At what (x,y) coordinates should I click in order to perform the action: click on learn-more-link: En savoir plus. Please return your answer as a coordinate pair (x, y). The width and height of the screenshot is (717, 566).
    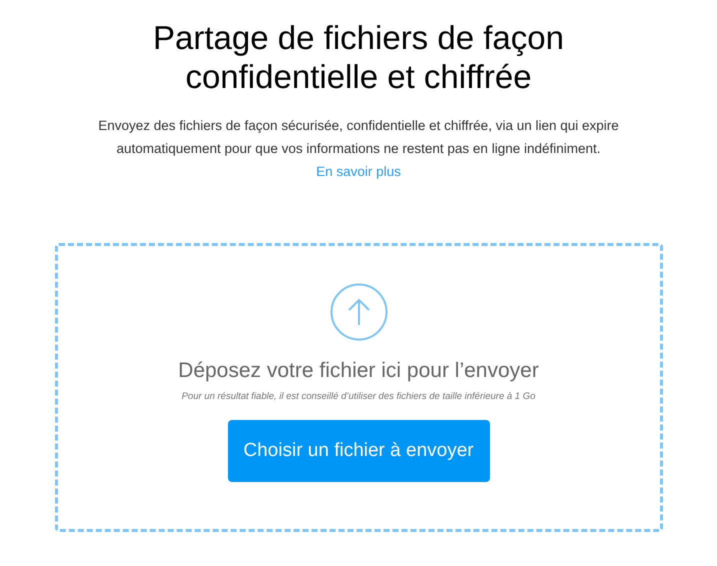
    Looking at the image, I should click on (358, 171).